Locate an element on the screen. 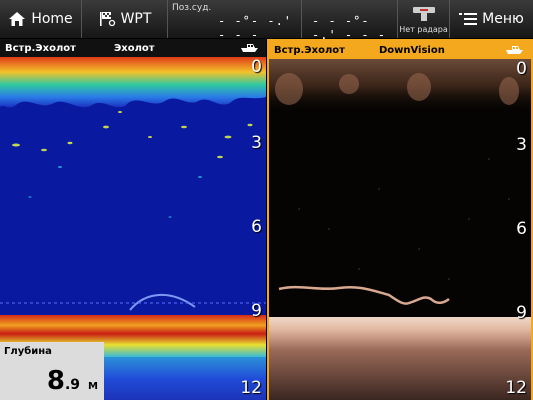  dv-depth-label-3: 3 is located at coordinates (521, 145).